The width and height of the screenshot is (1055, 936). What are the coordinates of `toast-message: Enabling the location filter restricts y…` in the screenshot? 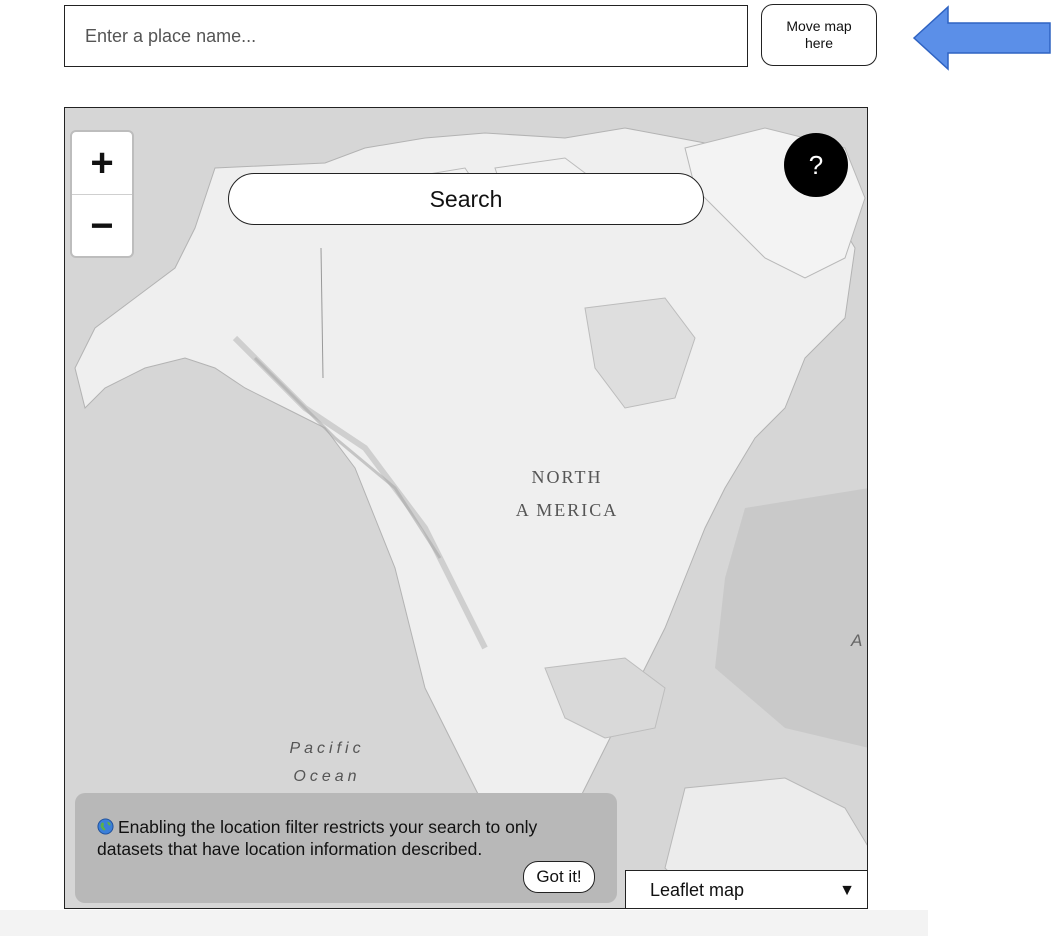 It's located at (317, 838).